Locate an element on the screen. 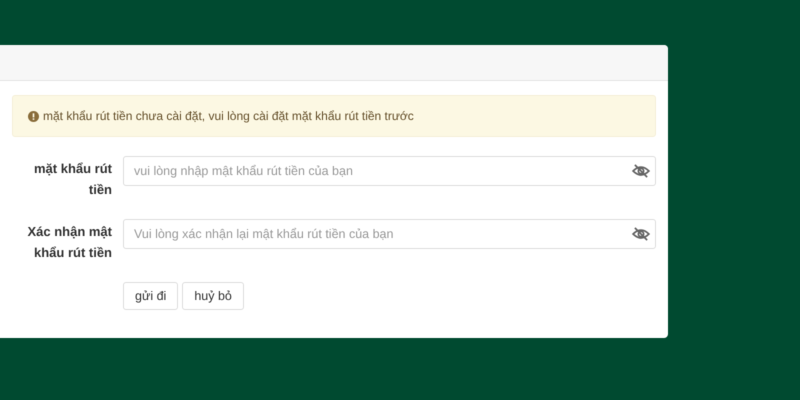 The height and width of the screenshot is (400, 800). exclamation-icon is located at coordinates (33, 116).